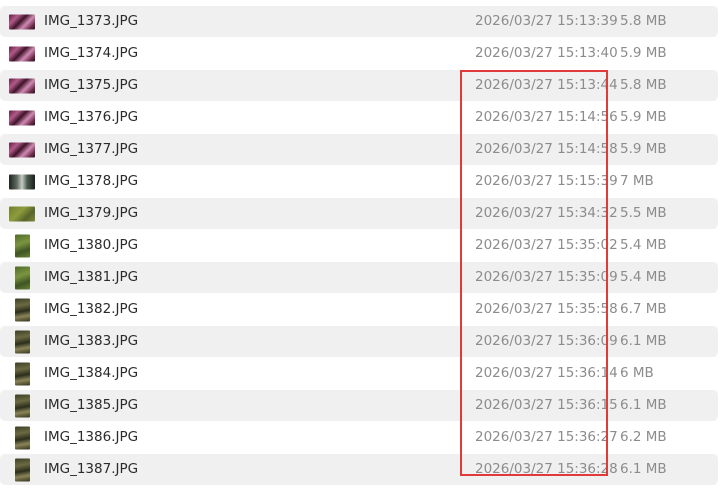 The height and width of the screenshot is (489, 722). I want to click on file-row: IMG_1386.JPG 2026/03/27 15:36:27 6.2 MB, so click(359, 437).